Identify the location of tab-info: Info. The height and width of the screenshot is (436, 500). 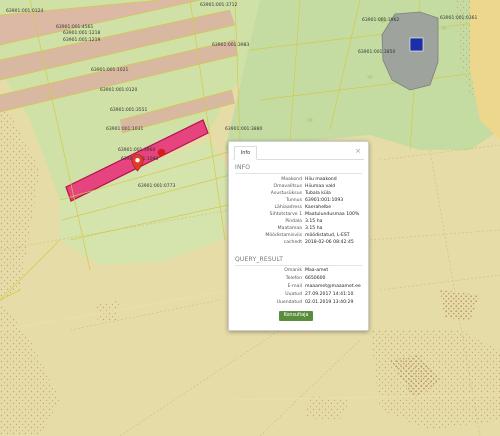
(245, 153).